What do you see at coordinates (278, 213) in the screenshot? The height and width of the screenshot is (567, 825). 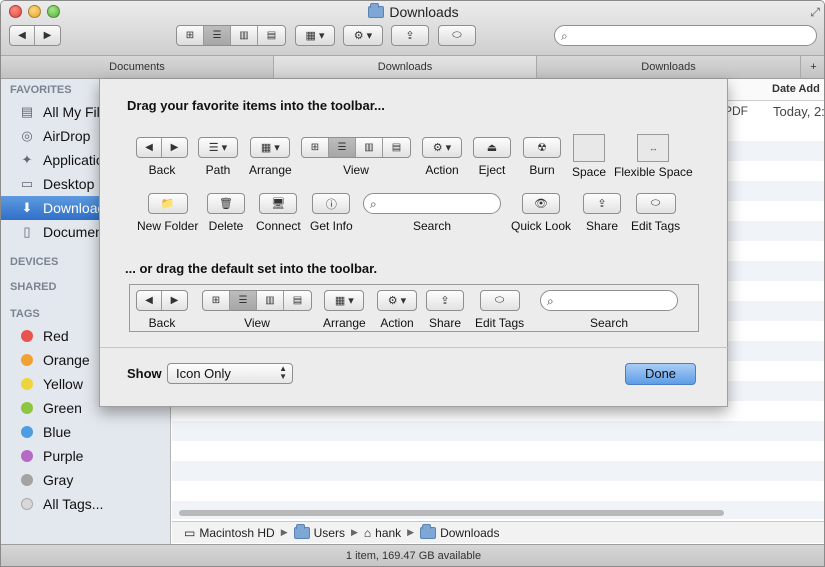 I see `palette-connect: 🖥 Connect` at bounding box center [278, 213].